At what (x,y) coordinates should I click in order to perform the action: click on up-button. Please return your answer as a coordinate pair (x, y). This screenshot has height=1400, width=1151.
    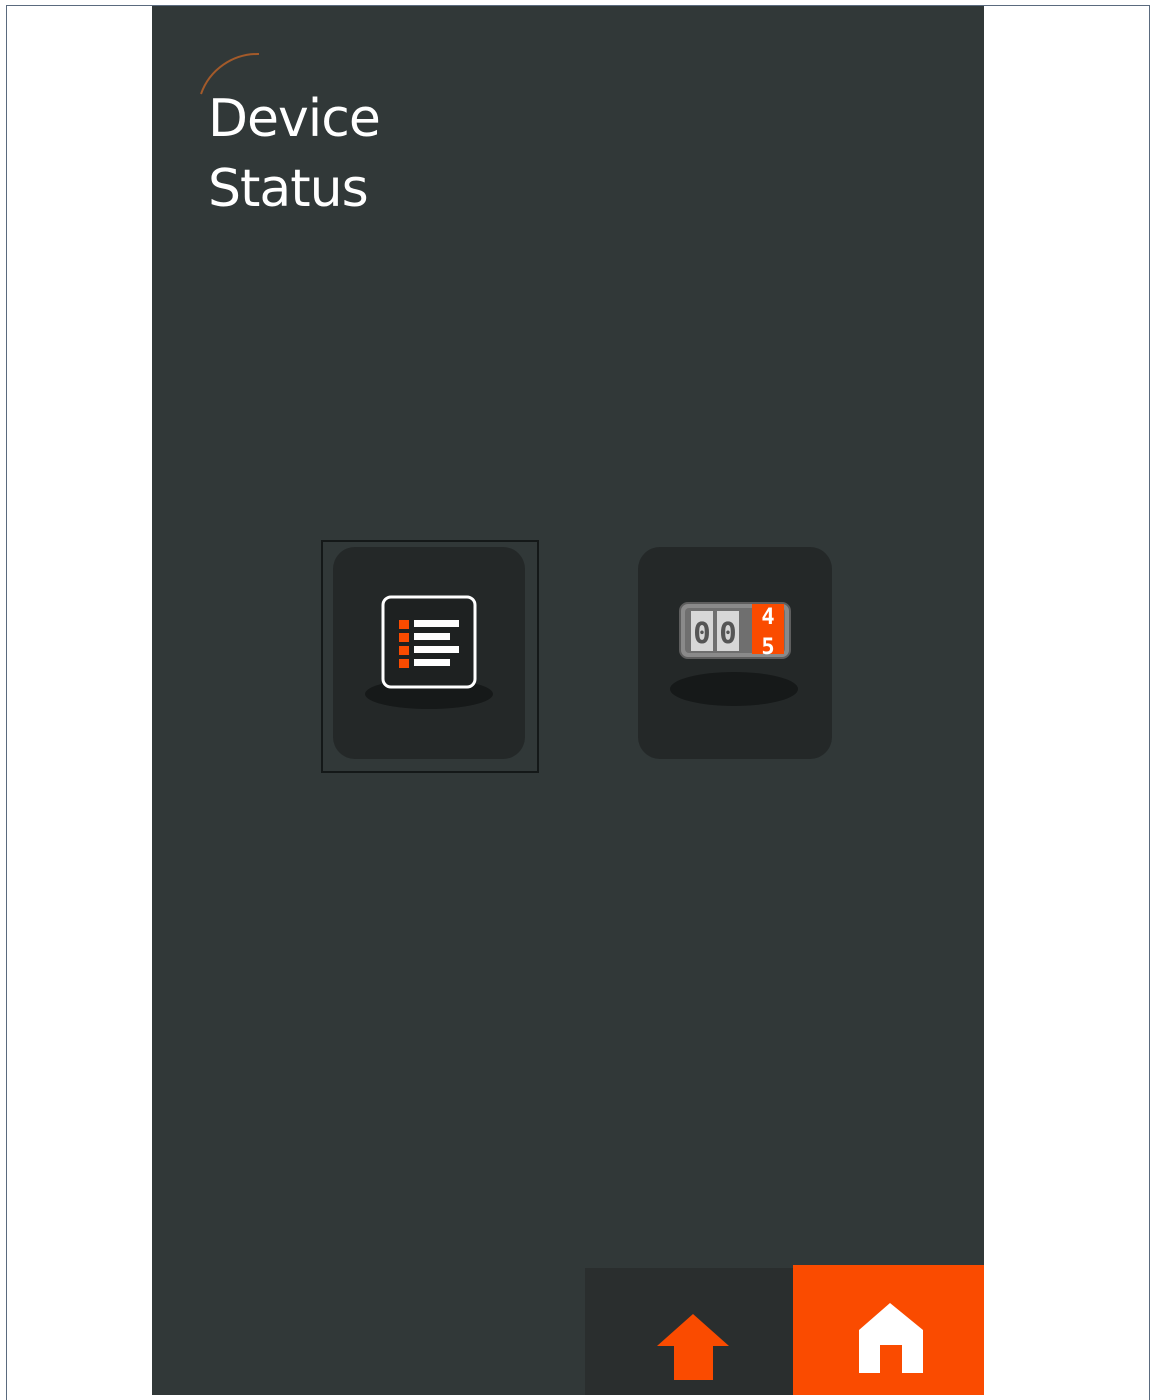
    Looking at the image, I should click on (689, 1331).